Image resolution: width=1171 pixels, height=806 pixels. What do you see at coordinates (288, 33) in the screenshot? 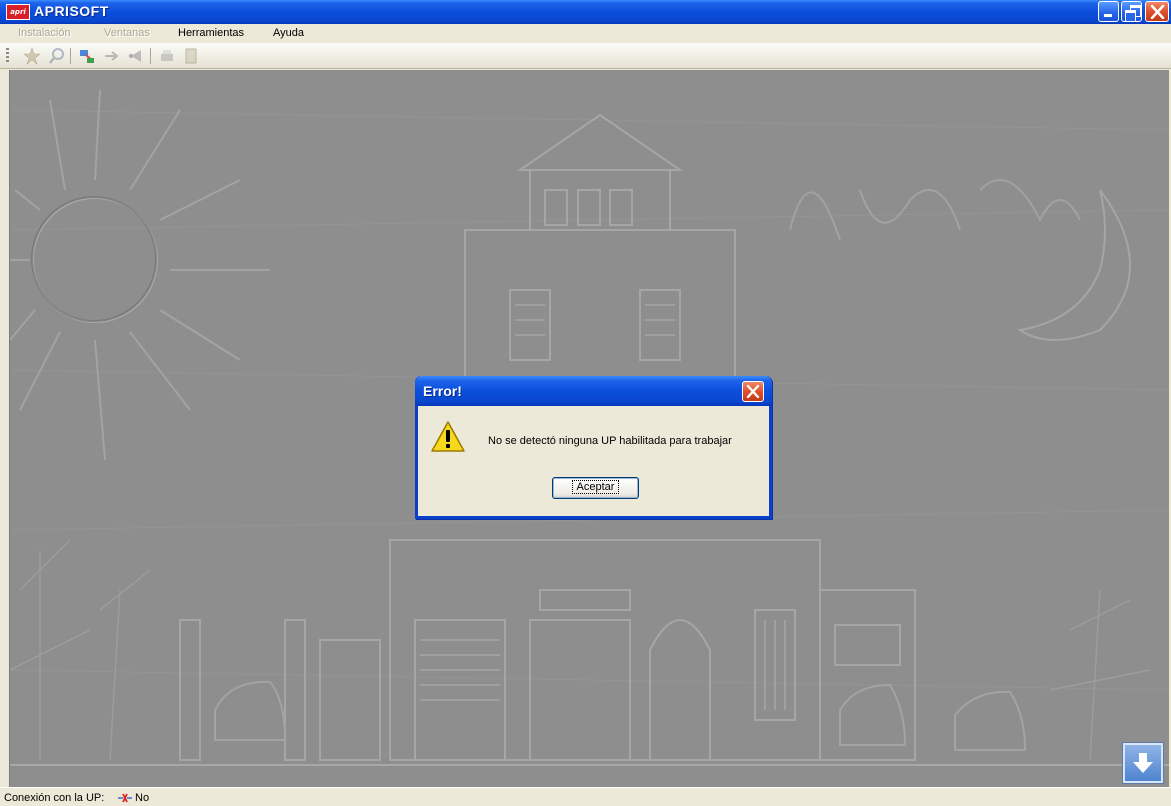
I see `menu-ayuda: Ayuda` at bounding box center [288, 33].